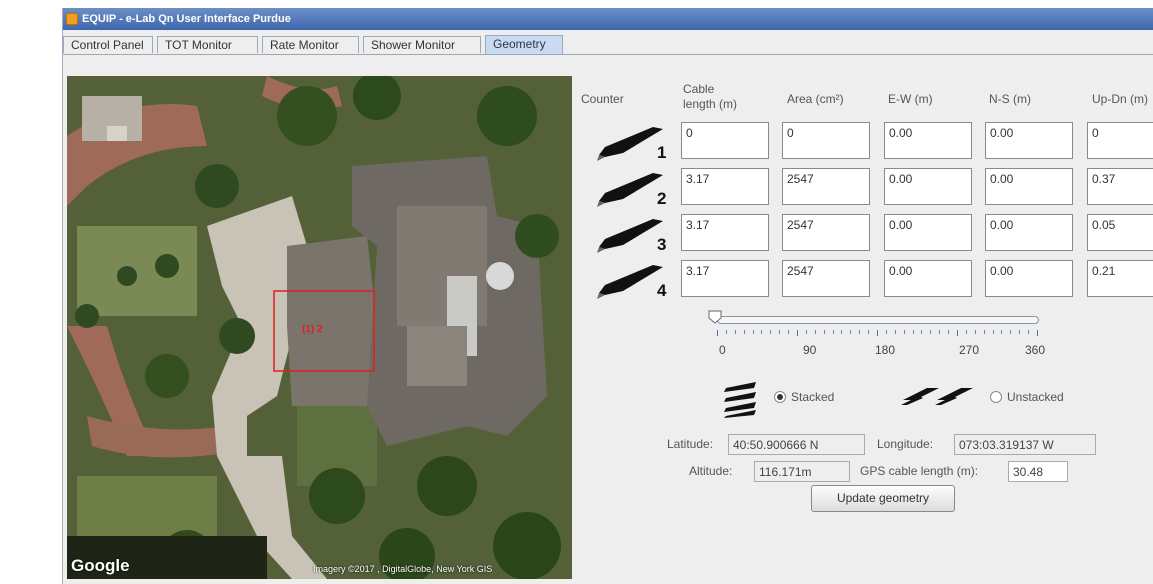 The image size is (1153, 584). What do you see at coordinates (969, 350) in the screenshot?
I see `slider-label-270: 270` at bounding box center [969, 350].